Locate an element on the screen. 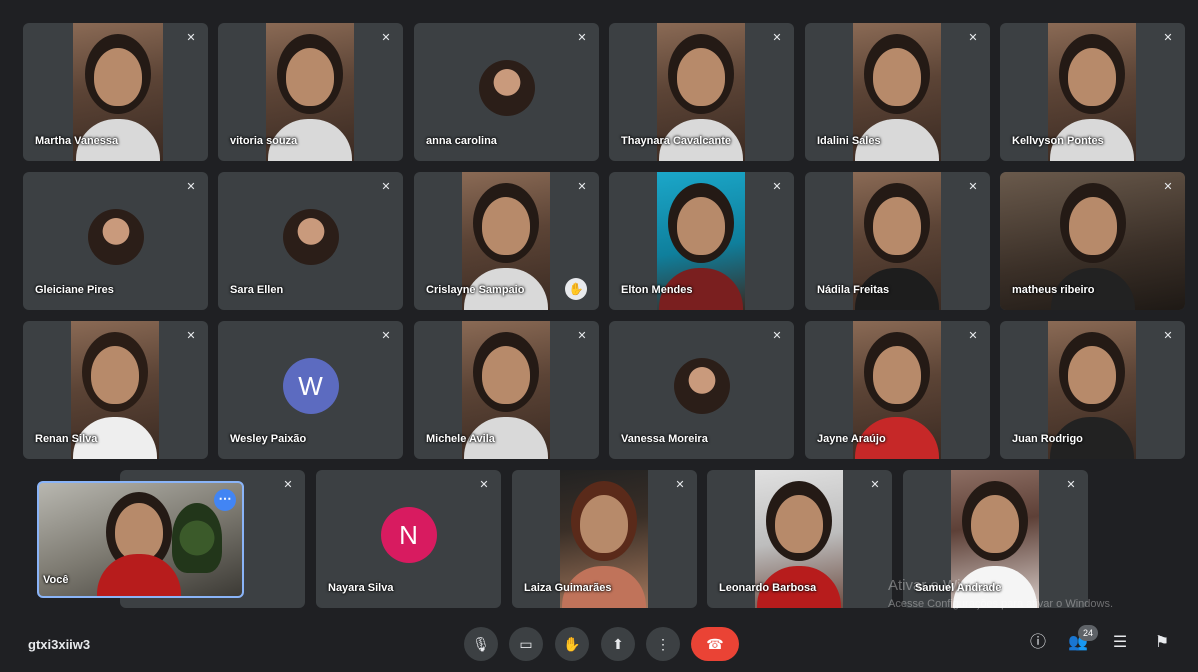 This screenshot has width=1198, height=672. participant-name: Laiza Guimarães is located at coordinates (568, 588).